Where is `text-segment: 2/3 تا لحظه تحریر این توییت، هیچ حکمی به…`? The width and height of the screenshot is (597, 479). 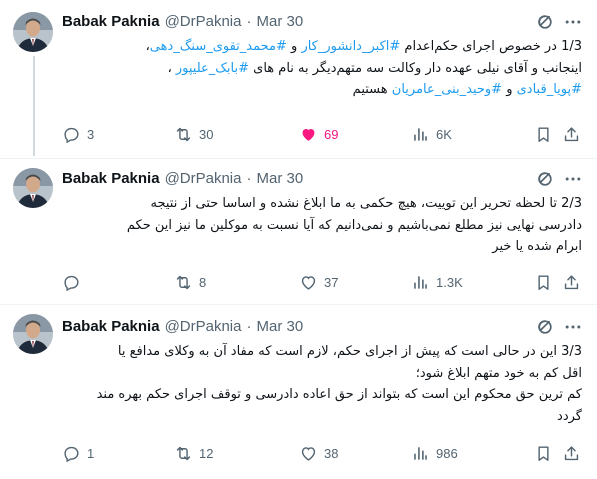 text-segment: 2/3 تا لحظه تحریر این توییت، هیچ حکمی به… is located at coordinates (366, 203).